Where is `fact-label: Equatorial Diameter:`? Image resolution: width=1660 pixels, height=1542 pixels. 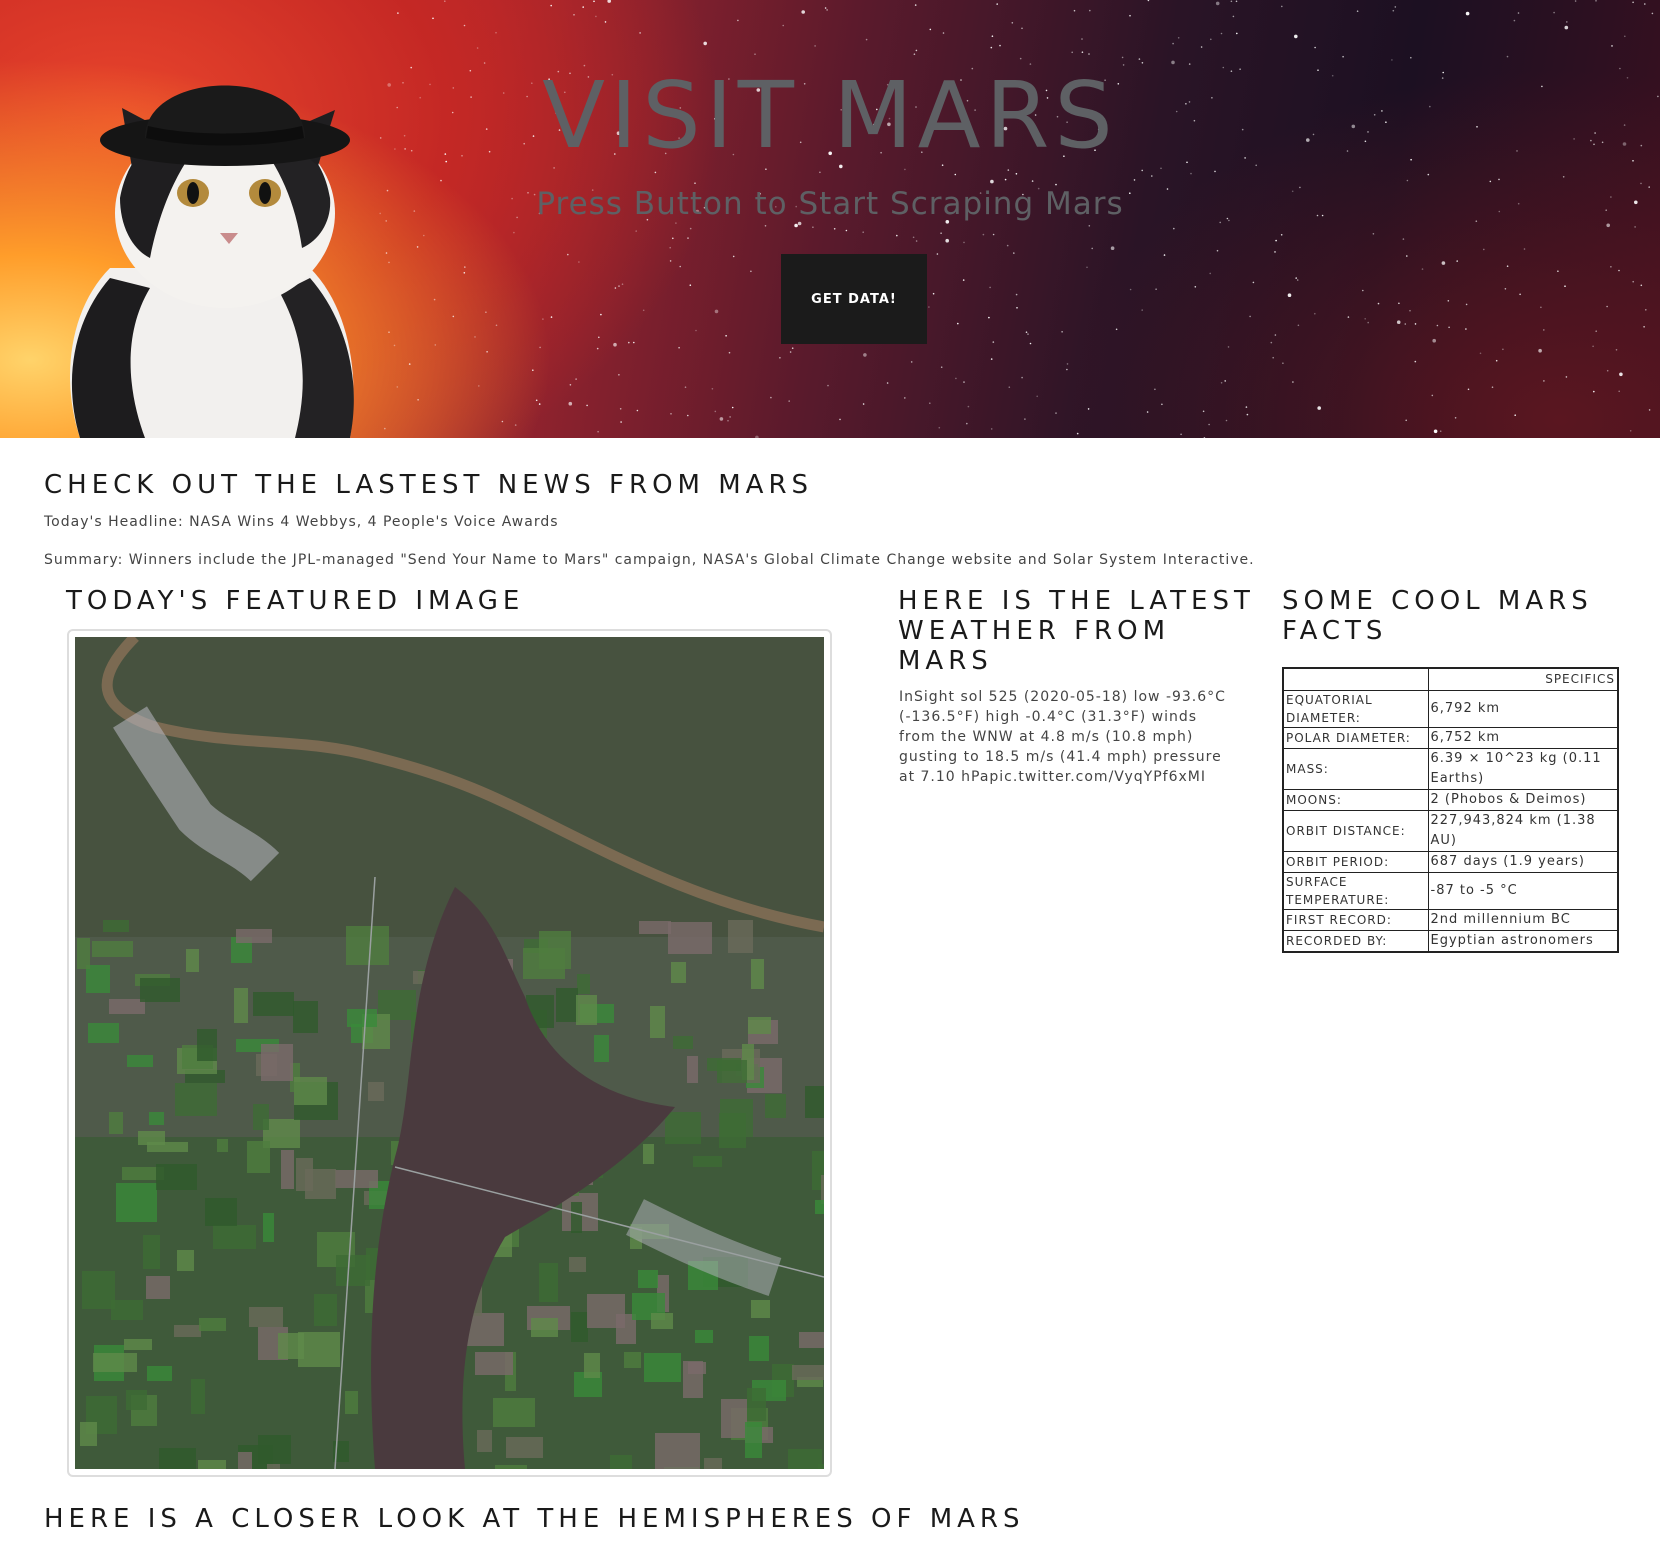 fact-label: Equatorial Diameter: is located at coordinates (1355, 708).